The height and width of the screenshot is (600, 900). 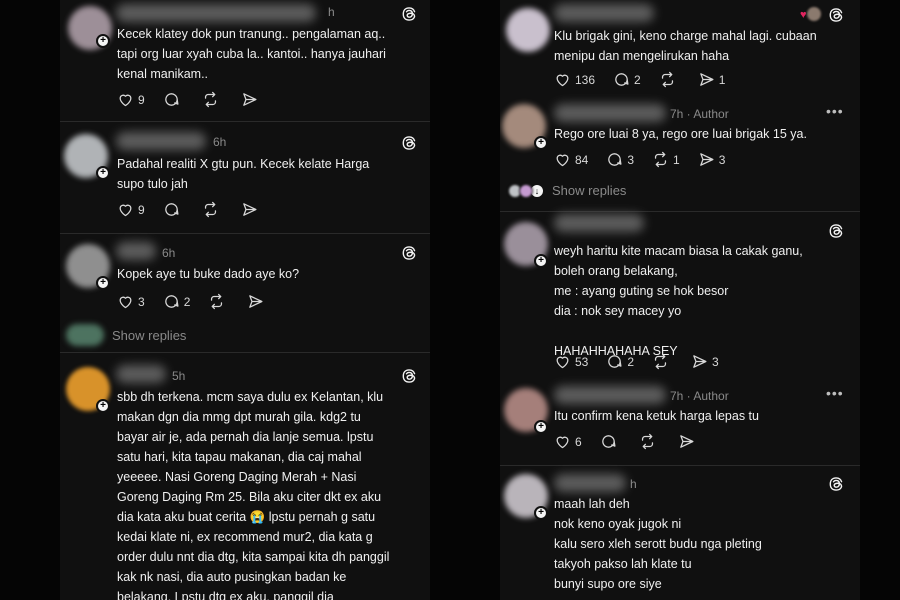 I want to click on comment-count: 2, so click(x=631, y=361).